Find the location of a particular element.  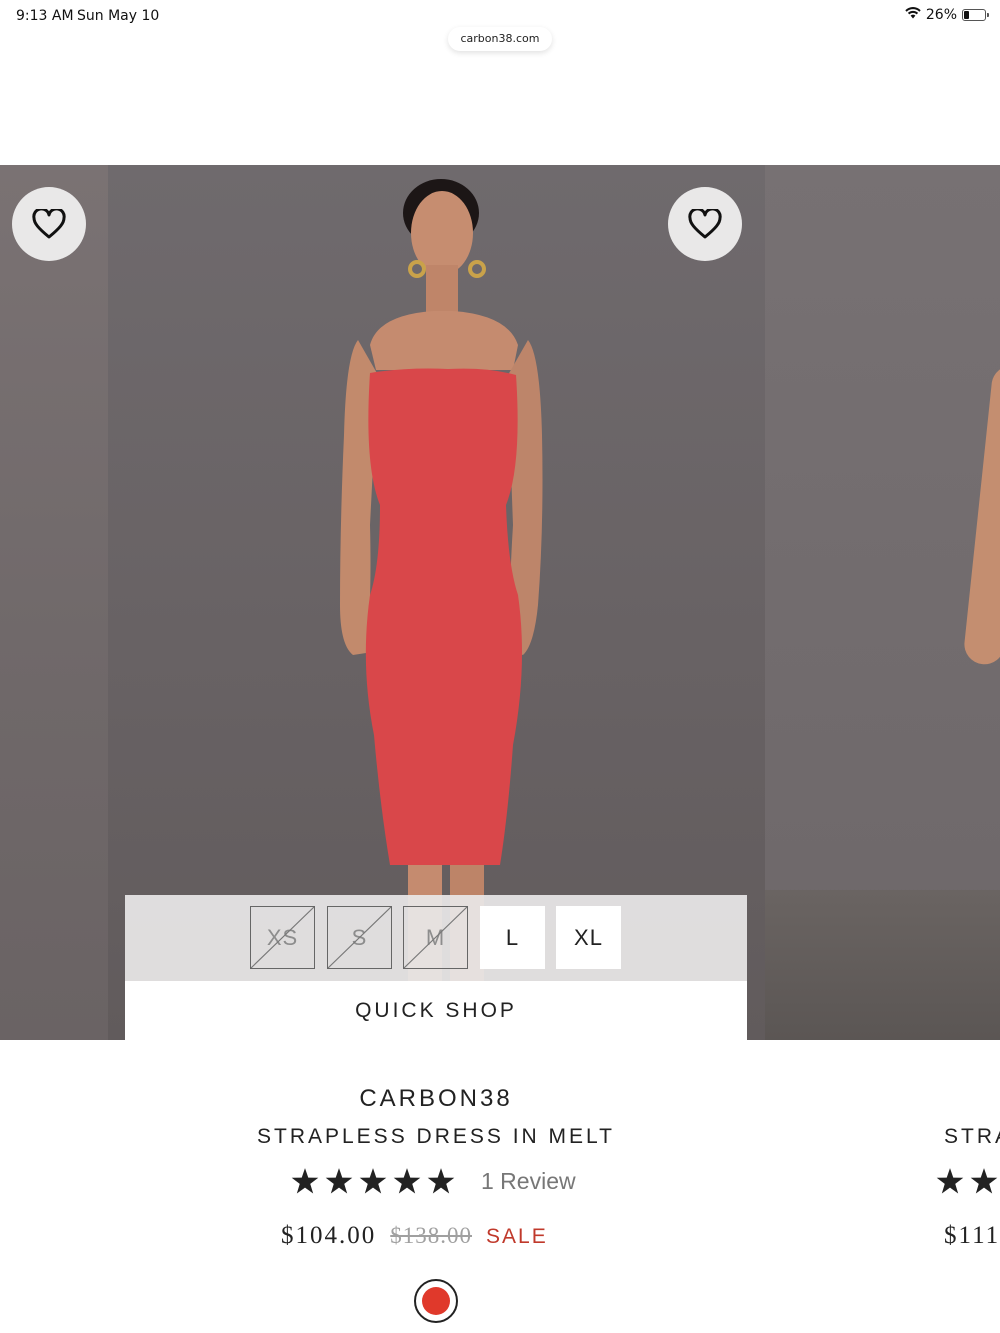

original-price: $138.00 is located at coordinates (431, 1235).